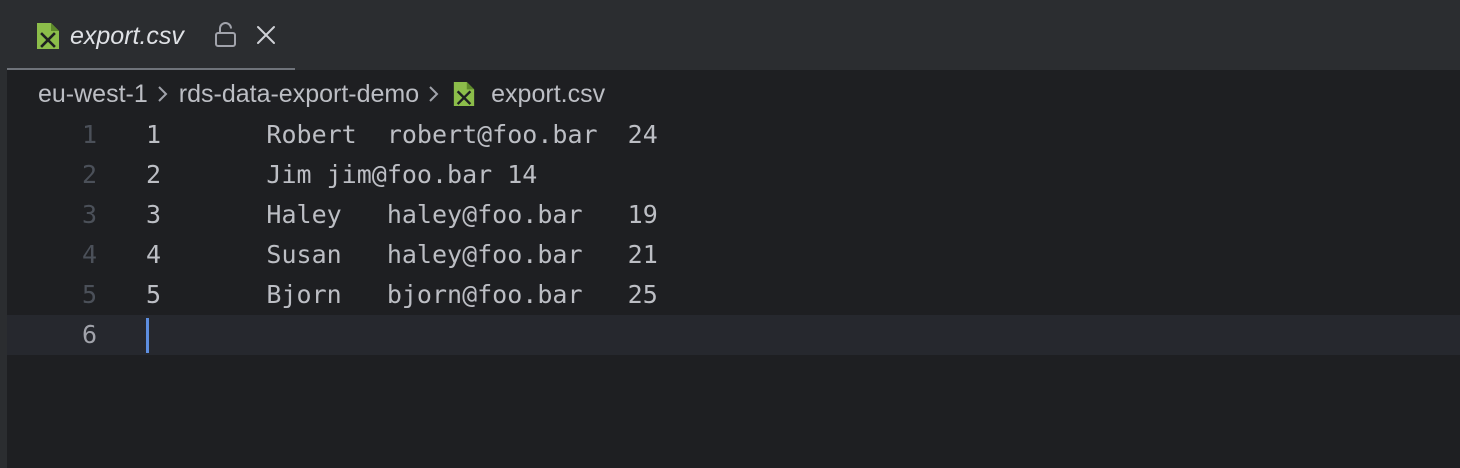 This screenshot has height=468, width=1460. Describe the element at coordinates (89, 214) in the screenshot. I see `line-number: 3` at that location.